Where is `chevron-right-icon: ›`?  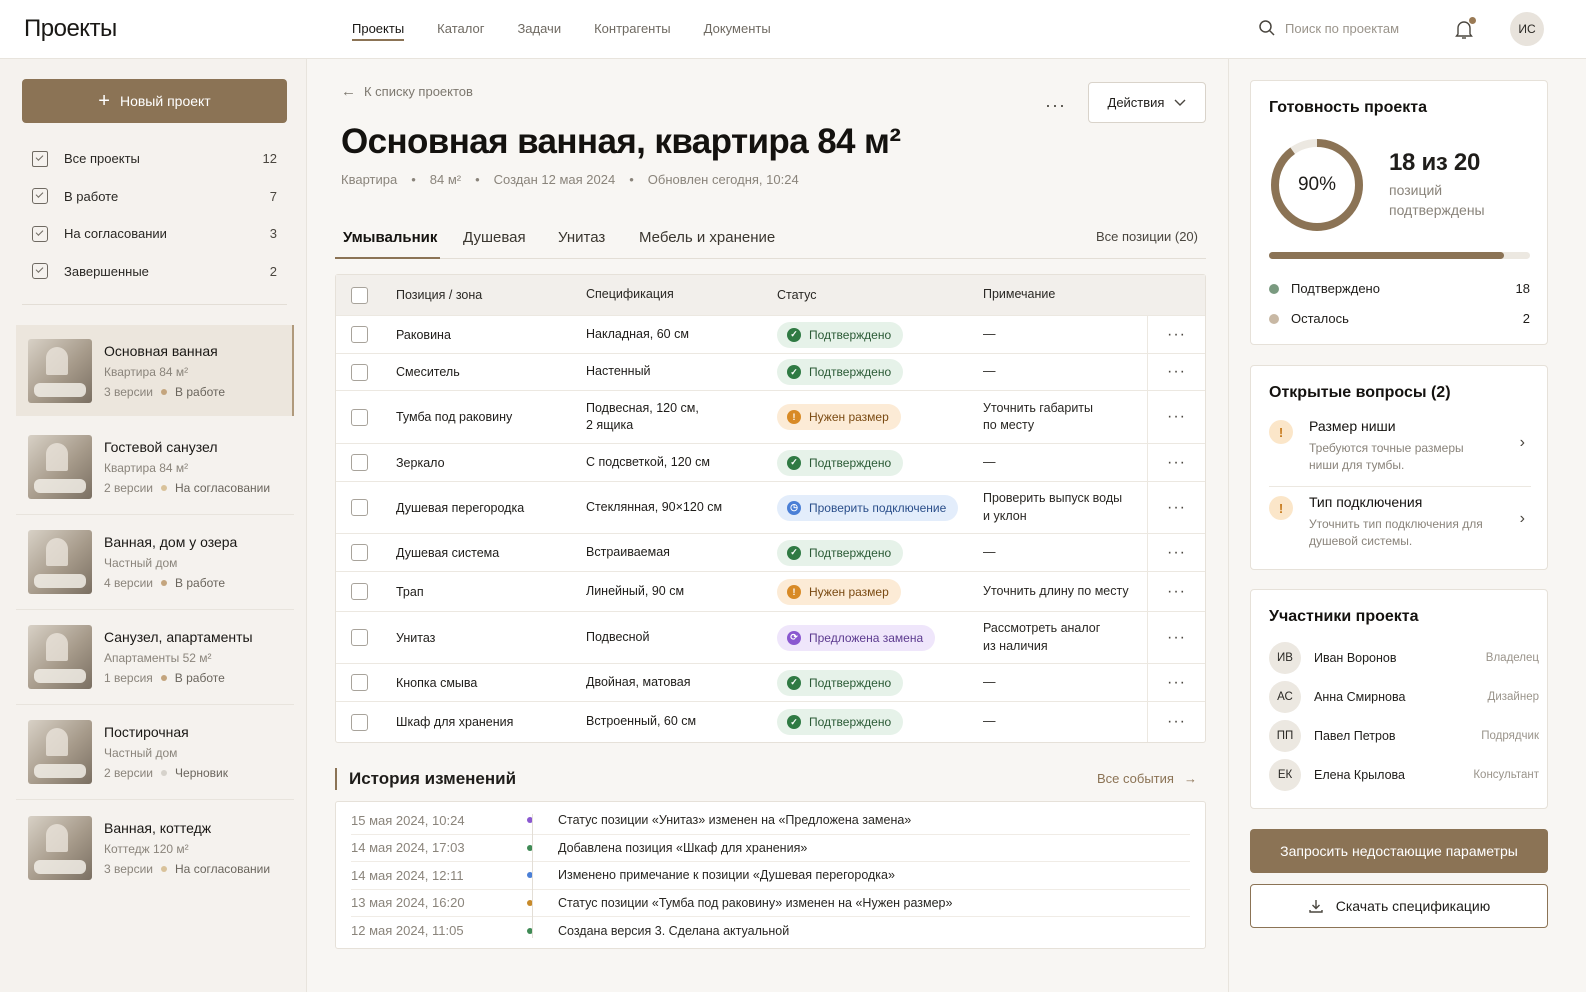 chevron-right-icon: › is located at coordinates (1522, 518).